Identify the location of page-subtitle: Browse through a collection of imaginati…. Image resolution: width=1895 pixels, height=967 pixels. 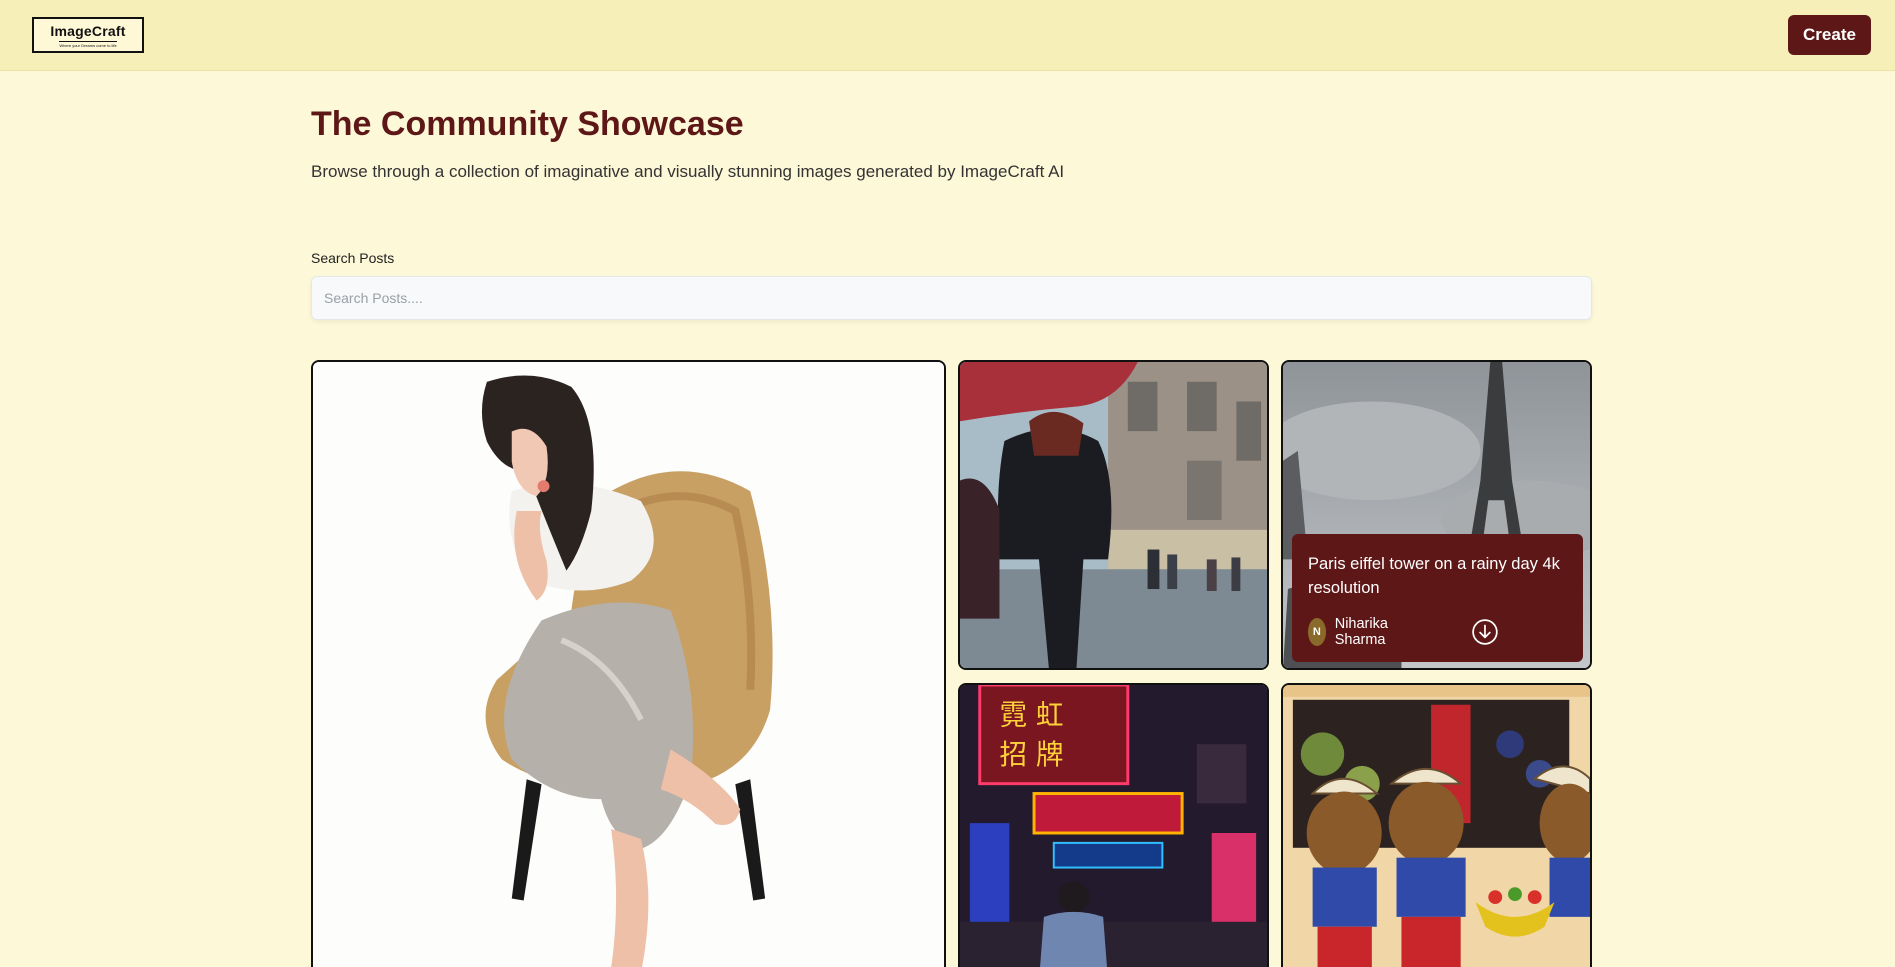
(688, 171).